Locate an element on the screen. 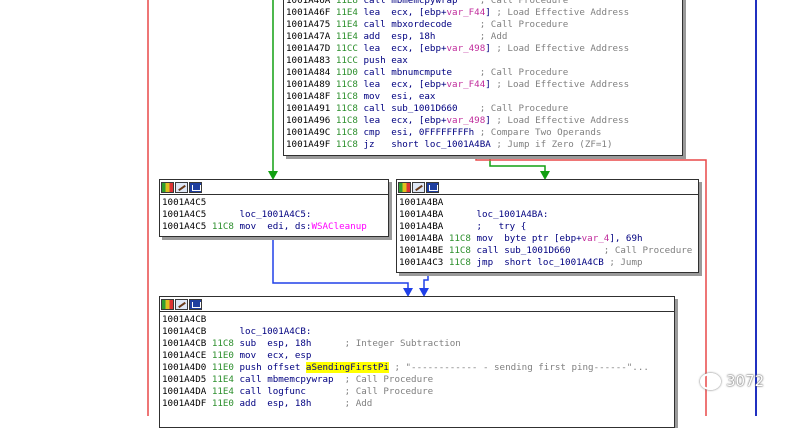 The height and width of the screenshot is (428, 805). asm-line: 1001A48F 11C8 mov esi, eax is located at coordinates (482, 97).